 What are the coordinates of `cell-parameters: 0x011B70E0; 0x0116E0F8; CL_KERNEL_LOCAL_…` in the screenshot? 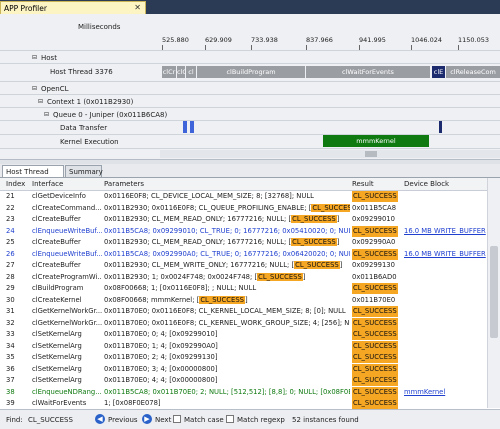 It's located at (227, 311).